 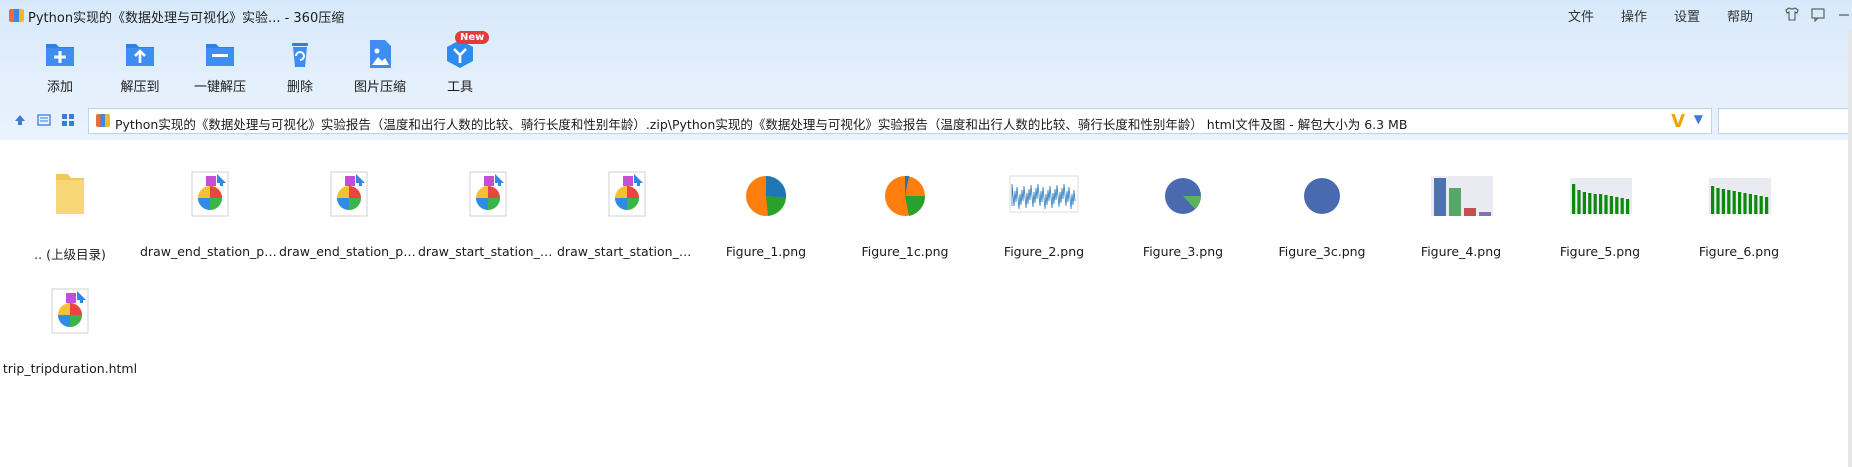 What do you see at coordinates (766, 251) in the screenshot?
I see `file-name: Figure_1.png` at bounding box center [766, 251].